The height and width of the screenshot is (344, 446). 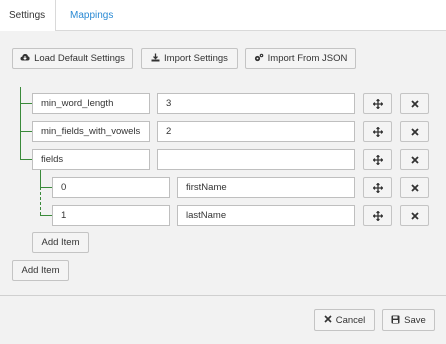 I want to click on import-settings-button: Import Settings, so click(x=189, y=58).